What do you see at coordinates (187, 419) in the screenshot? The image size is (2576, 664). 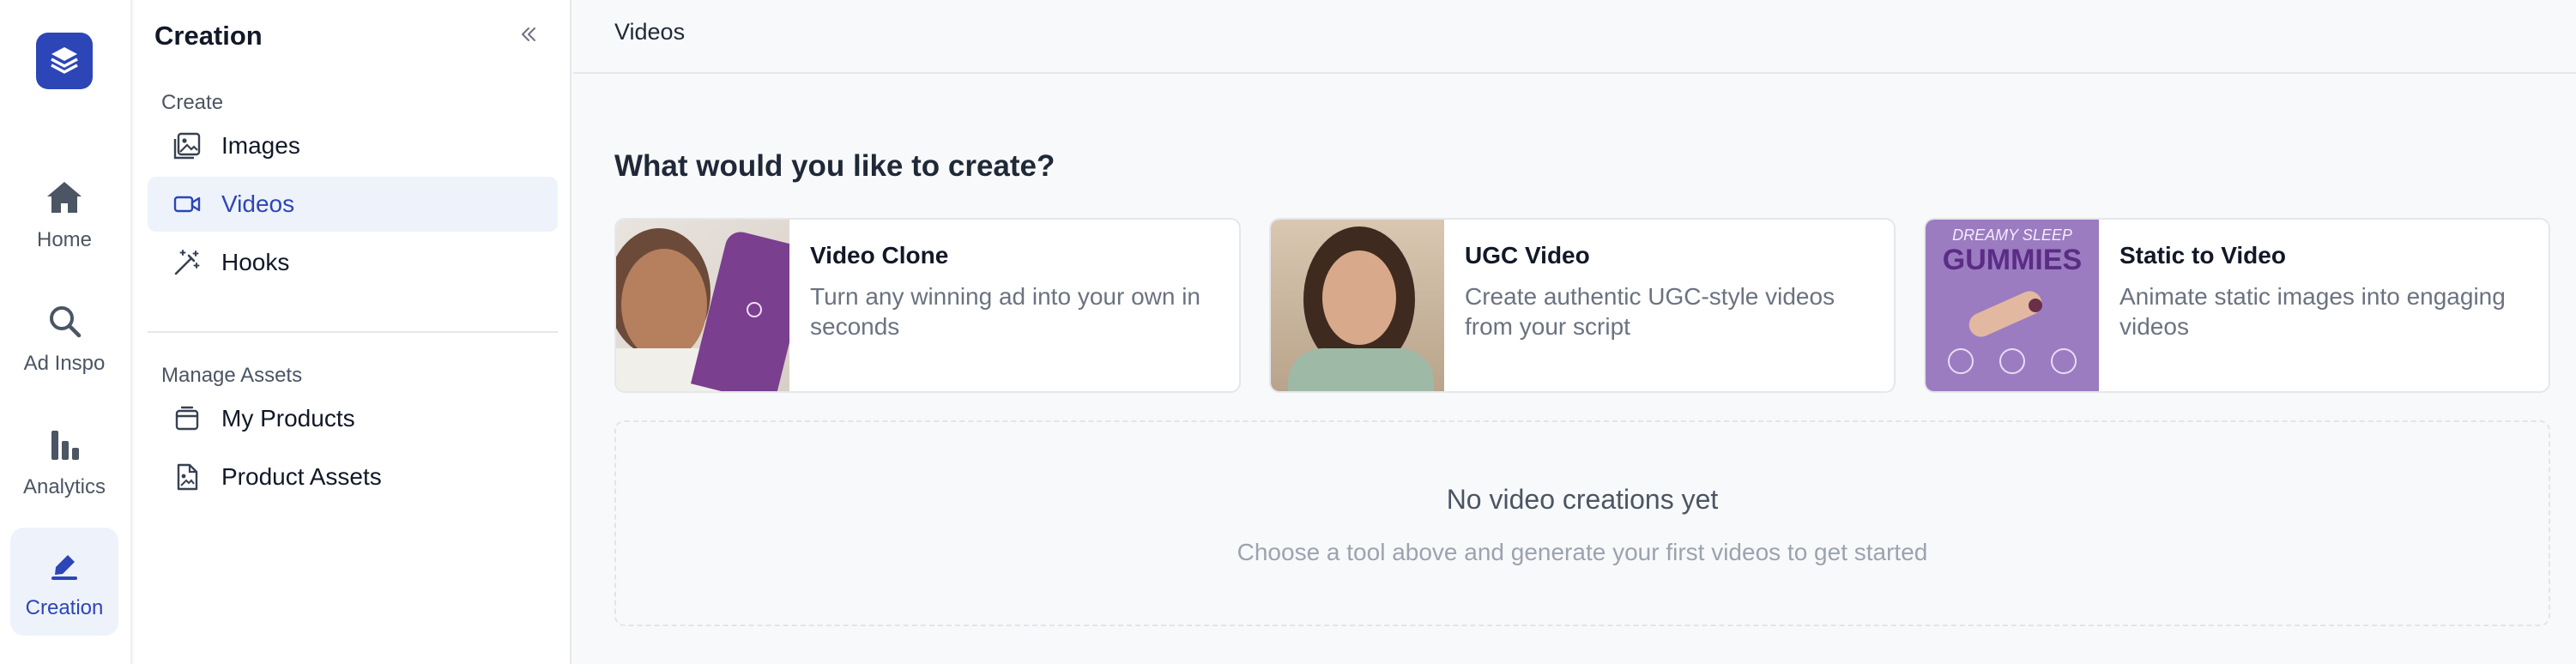 I see `package-icon` at bounding box center [187, 419].